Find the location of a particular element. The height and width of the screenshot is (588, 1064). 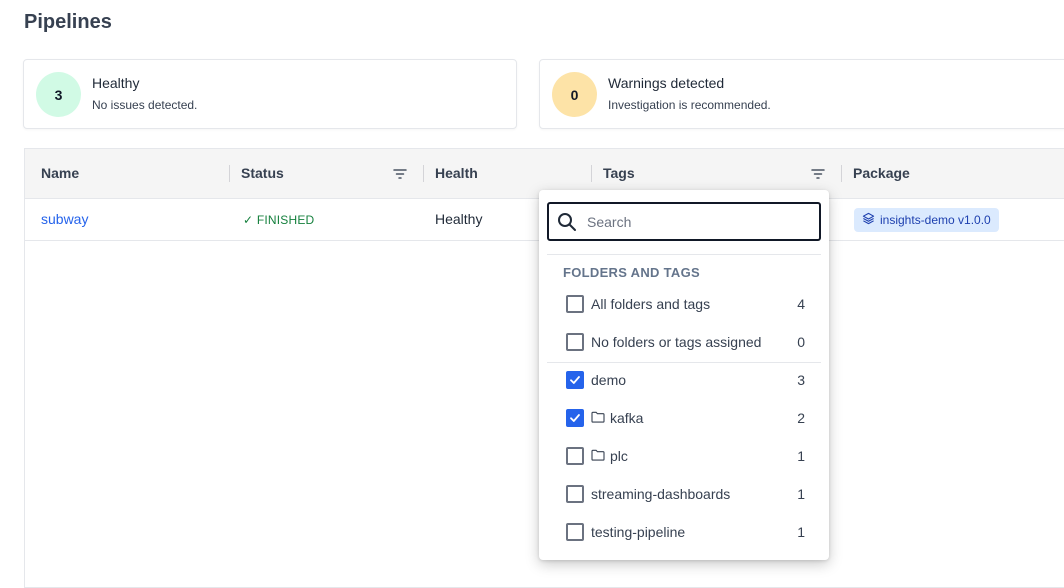

option-label: plc is located at coordinates (609, 456).